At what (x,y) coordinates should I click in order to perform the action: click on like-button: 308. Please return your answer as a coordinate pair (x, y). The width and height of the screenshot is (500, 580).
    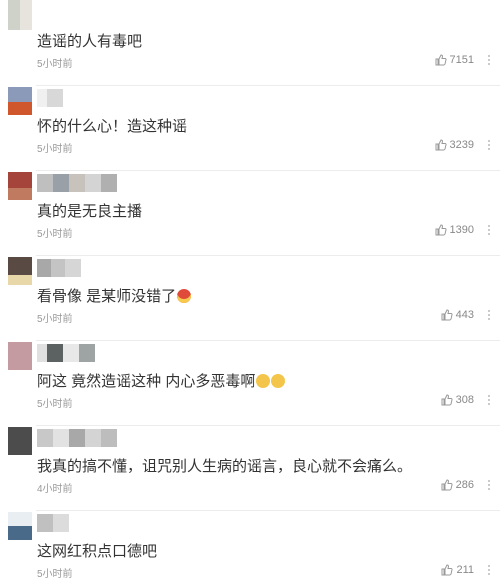
    Looking at the image, I should click on (457, 400).